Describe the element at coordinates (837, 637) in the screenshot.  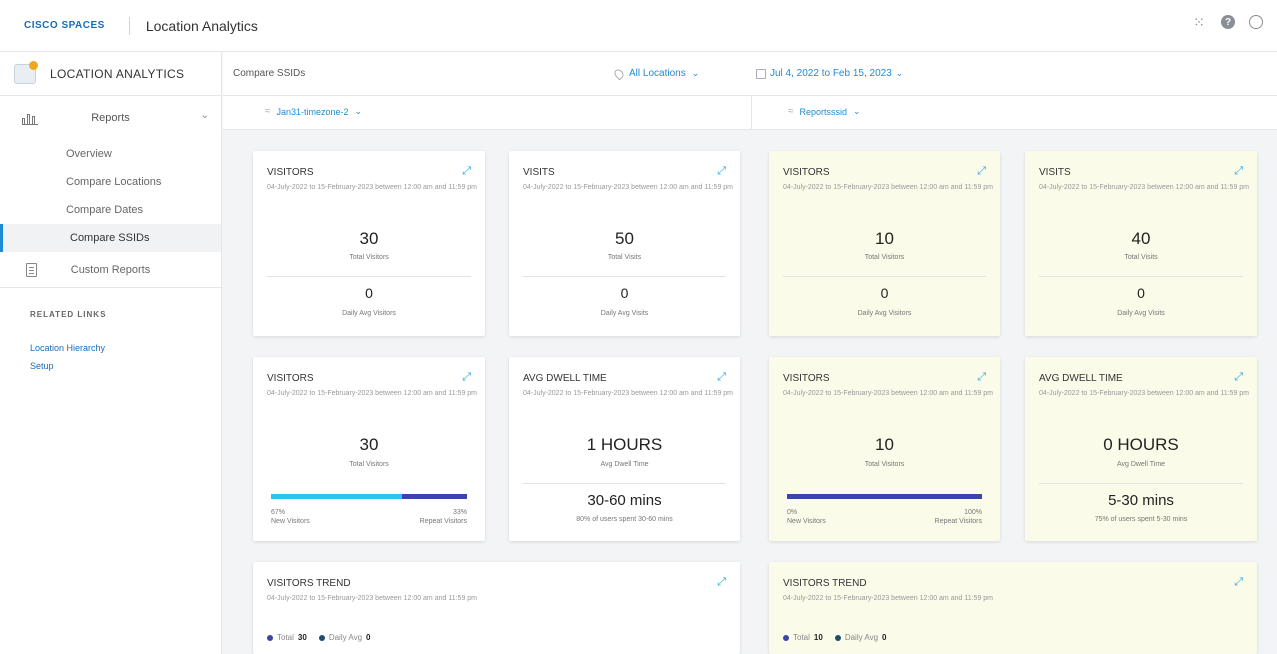
I see `daily-avg-dot-icon` at that location.